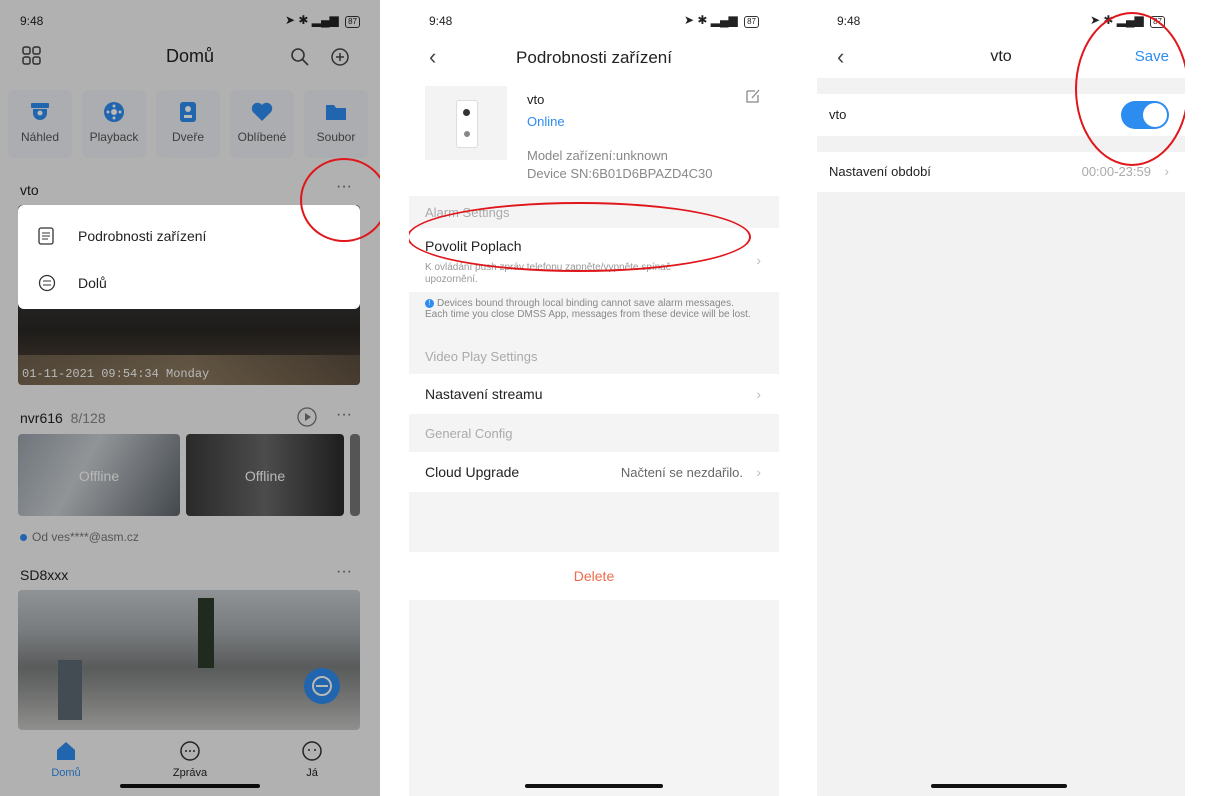  Describe the element at coordinates (594, 394) in the screenshot. I see `stream-settings-row: Nastavení streamu ›` at that location.